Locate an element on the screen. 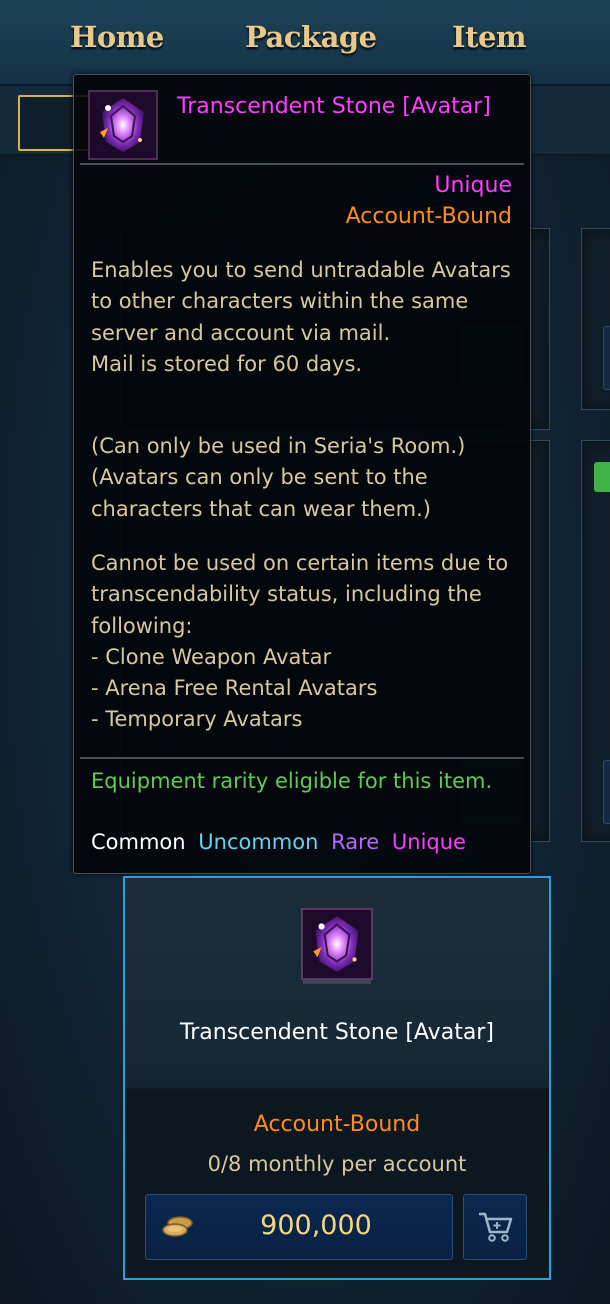 The width and height of the screenshot is (610, 1304). rarity-uncommon: Uncommon is located at coordinates (258, 842).